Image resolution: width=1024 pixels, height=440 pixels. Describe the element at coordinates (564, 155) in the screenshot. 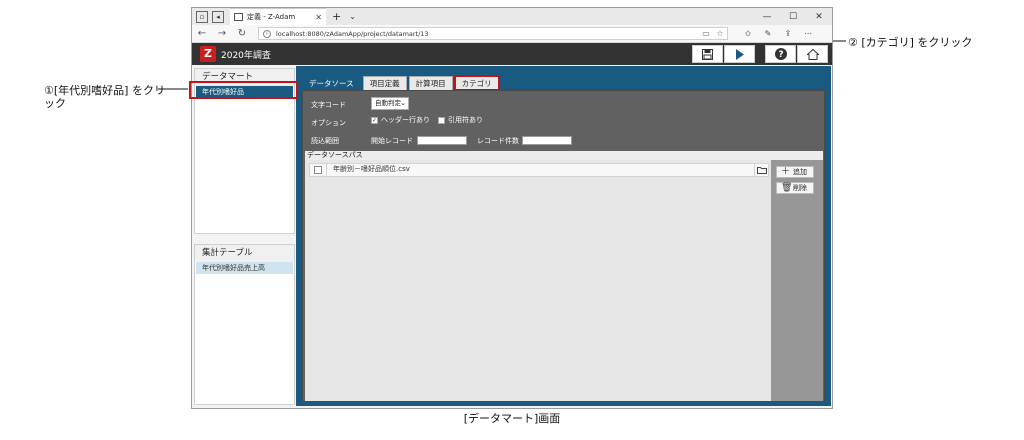

I see `datasource-path-header: データソースパス` at that location.